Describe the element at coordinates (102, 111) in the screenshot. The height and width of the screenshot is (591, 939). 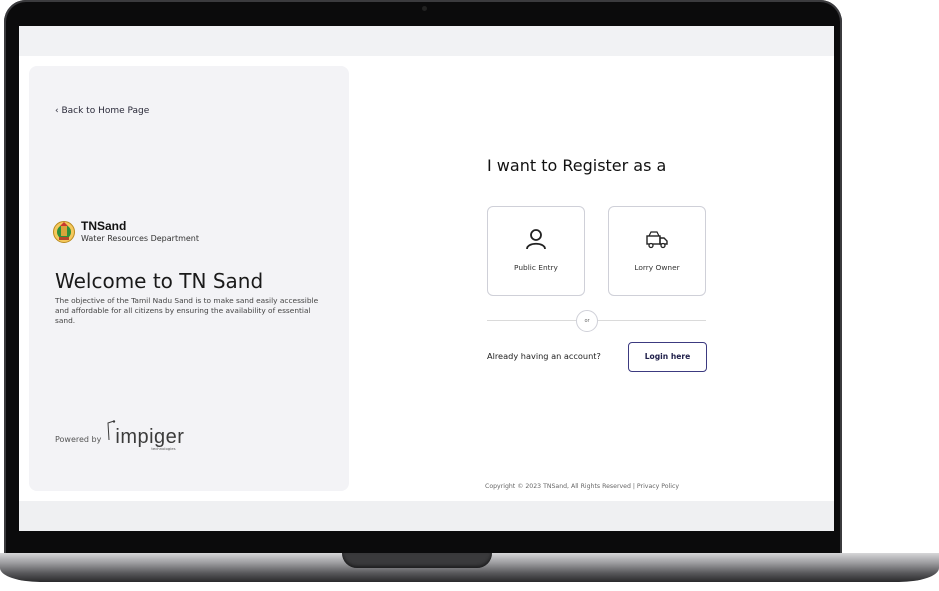
I see `back-to-home-link: ‹ Back to Home Page` at that location.